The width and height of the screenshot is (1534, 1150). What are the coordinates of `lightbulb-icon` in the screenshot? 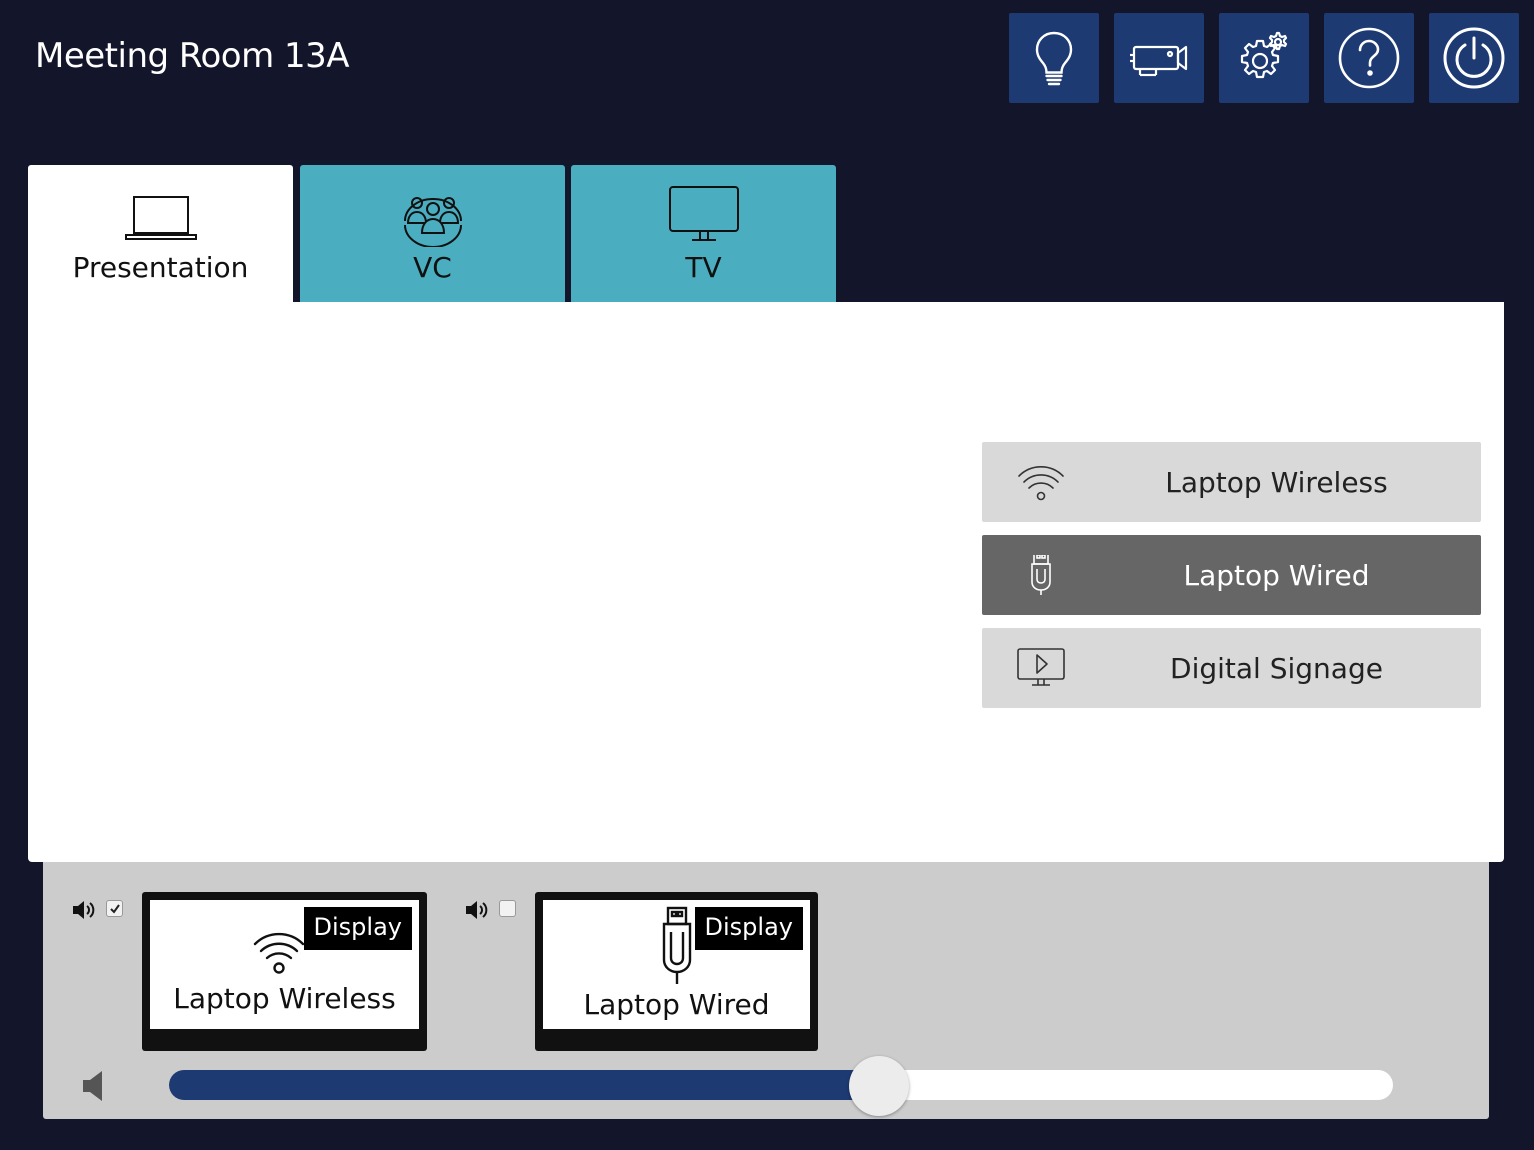 It's located at (1054, 58).